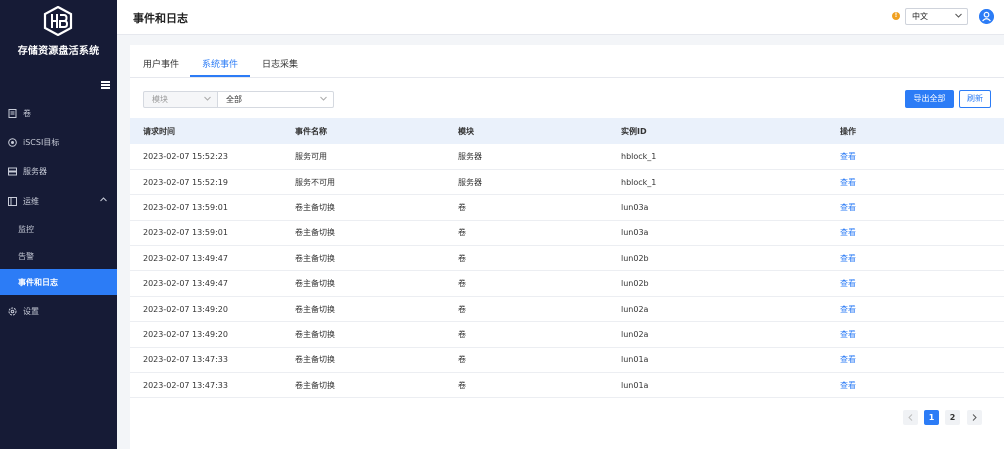  Describe the element at coordinates (35, 171) in the screenshot. I see `sidebar-item-label: 服务器` at that location.